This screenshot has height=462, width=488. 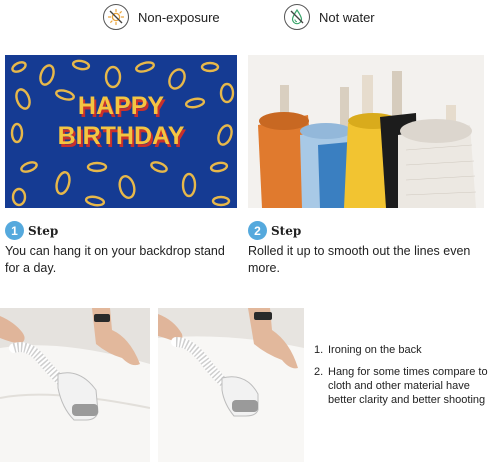 I want to click on step-1-title: Step, so click(x=43, y=230).